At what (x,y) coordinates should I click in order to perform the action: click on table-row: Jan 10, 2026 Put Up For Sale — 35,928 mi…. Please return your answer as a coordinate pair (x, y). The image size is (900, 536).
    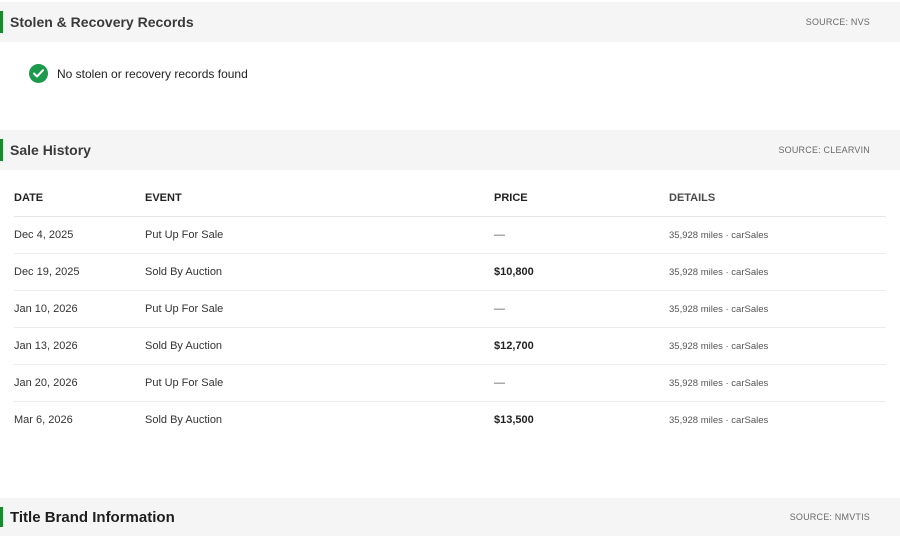
    Looking at the image, I should click on (450, 309).